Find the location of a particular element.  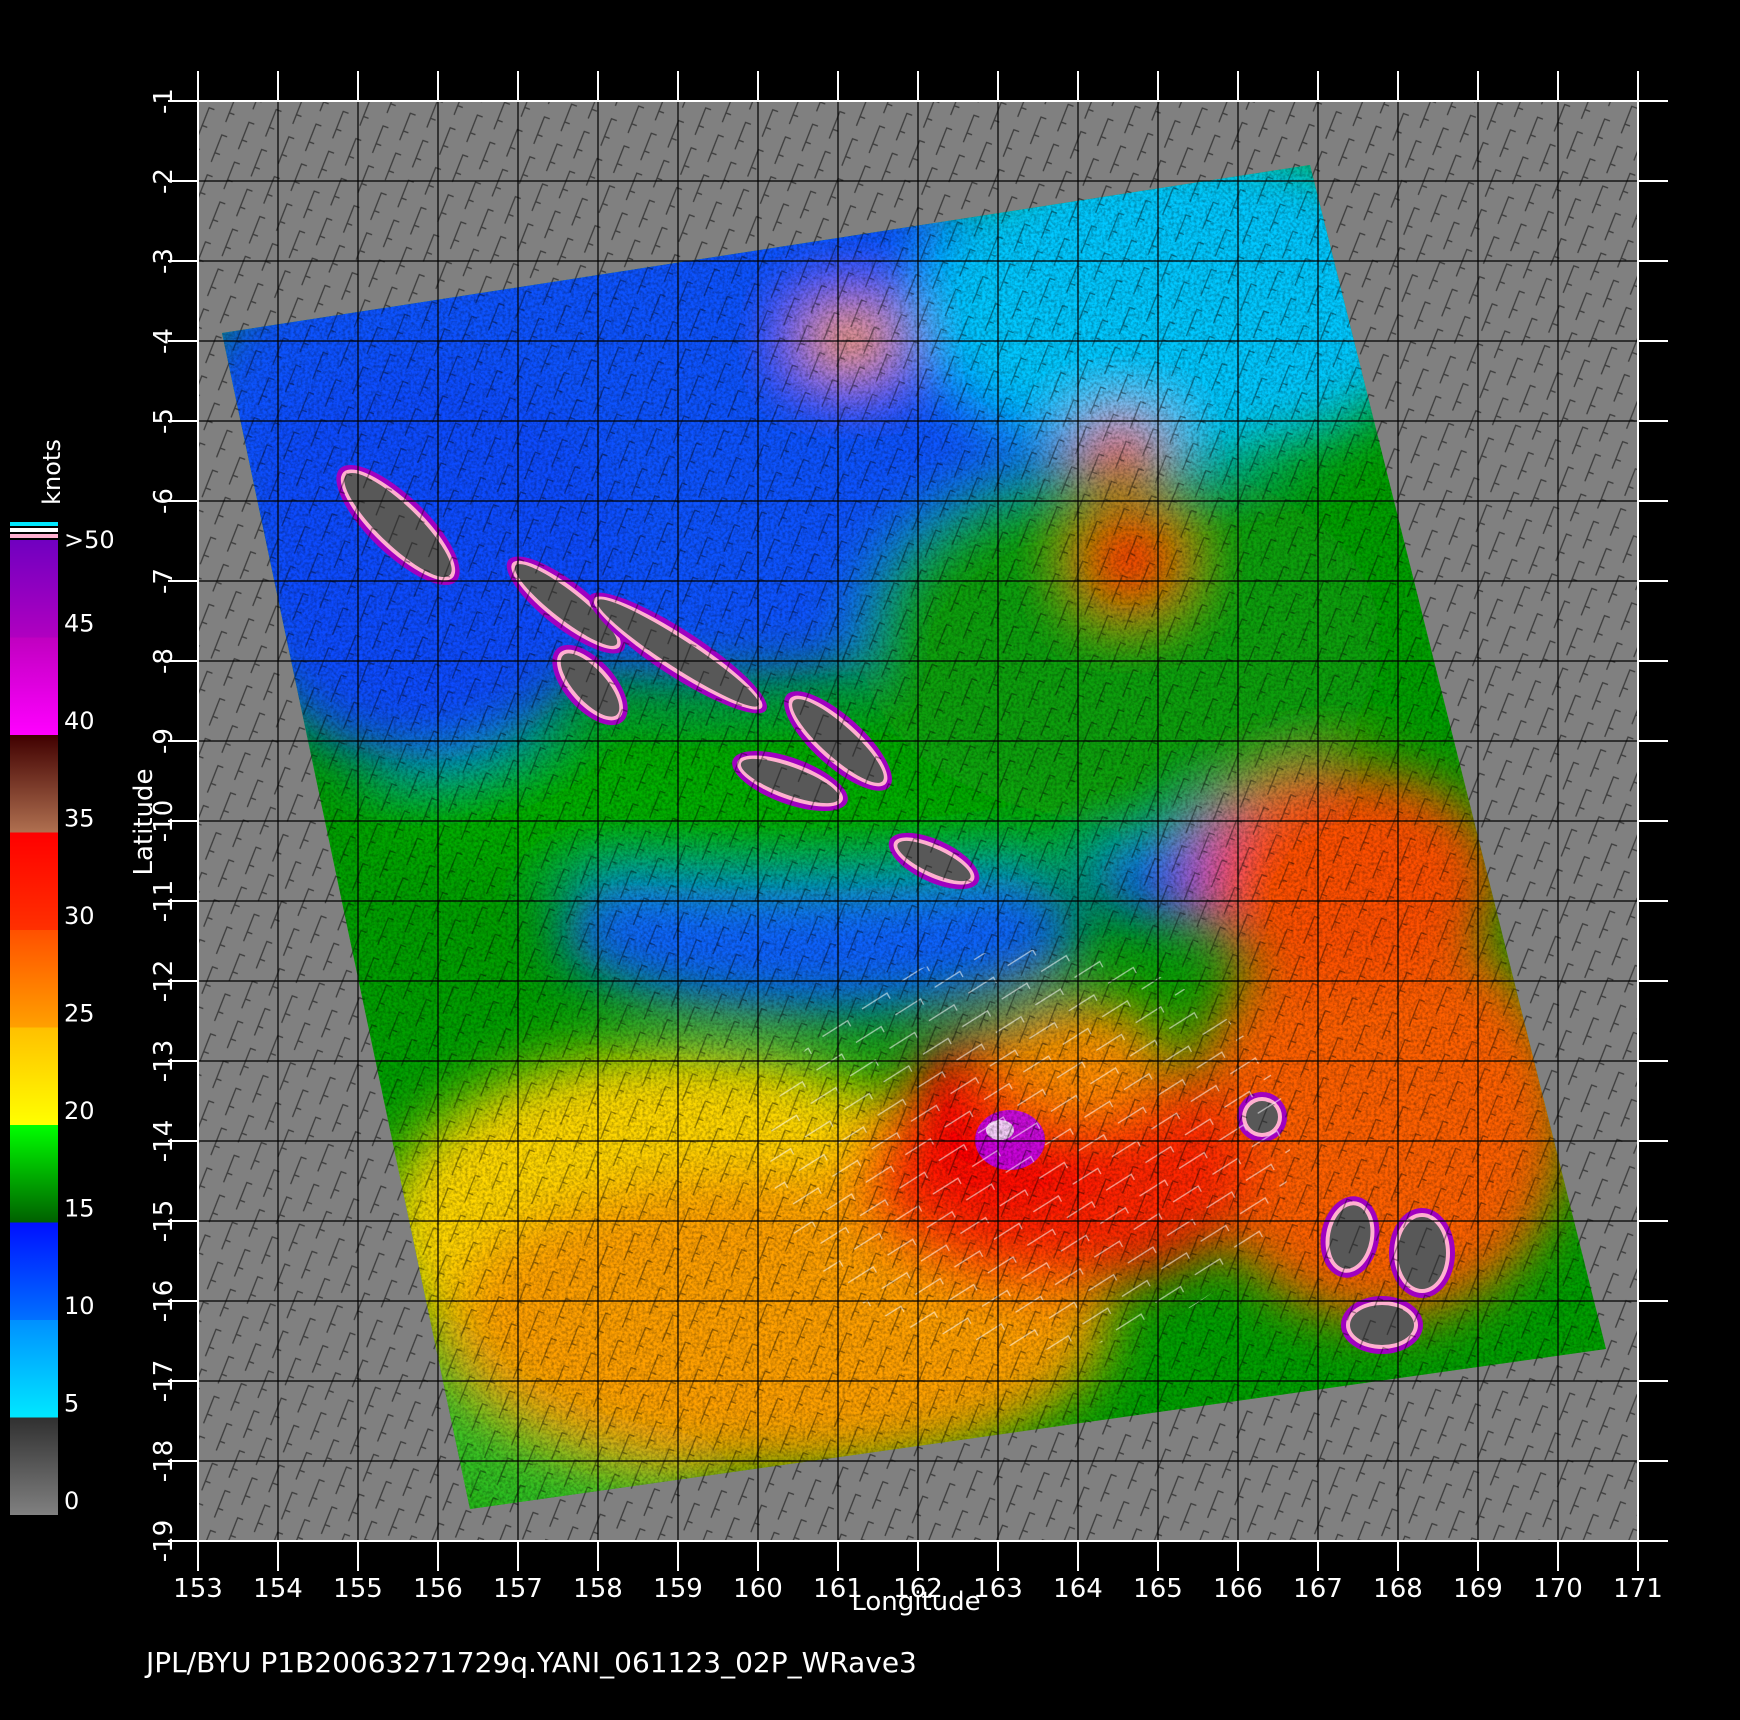

colorbar-segments is located at coordinates (34, 1027).